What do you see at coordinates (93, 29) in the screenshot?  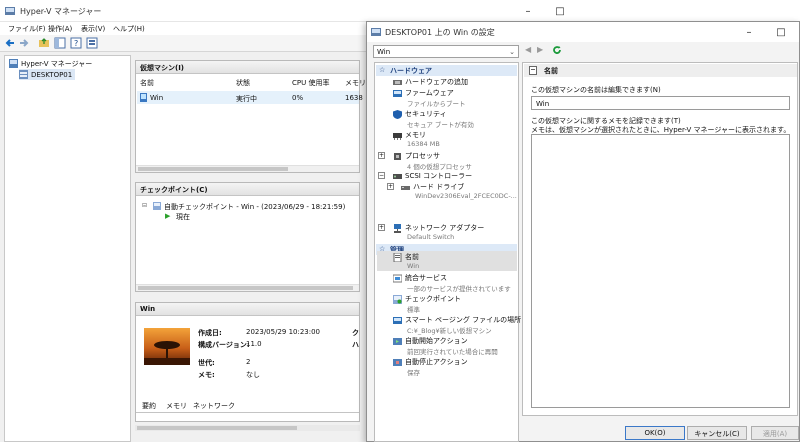 I see `menu-view: 表示(V)` at bounding box center [93, 29].